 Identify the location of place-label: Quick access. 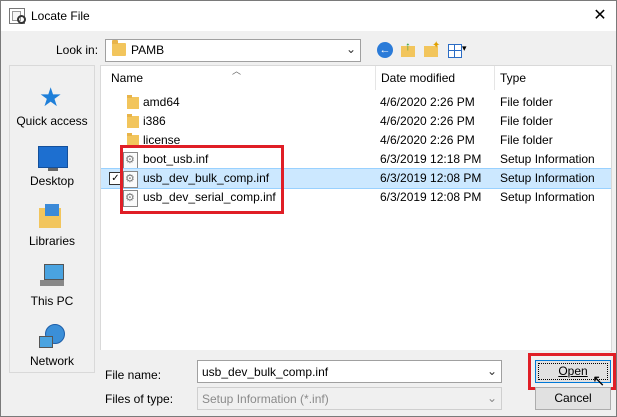
(52, 121).